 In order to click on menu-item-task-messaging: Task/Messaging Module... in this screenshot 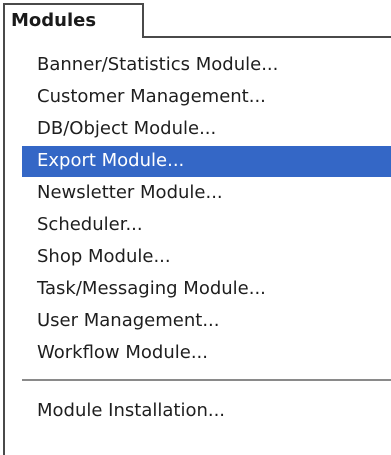, I will do `click(206, 289)`.